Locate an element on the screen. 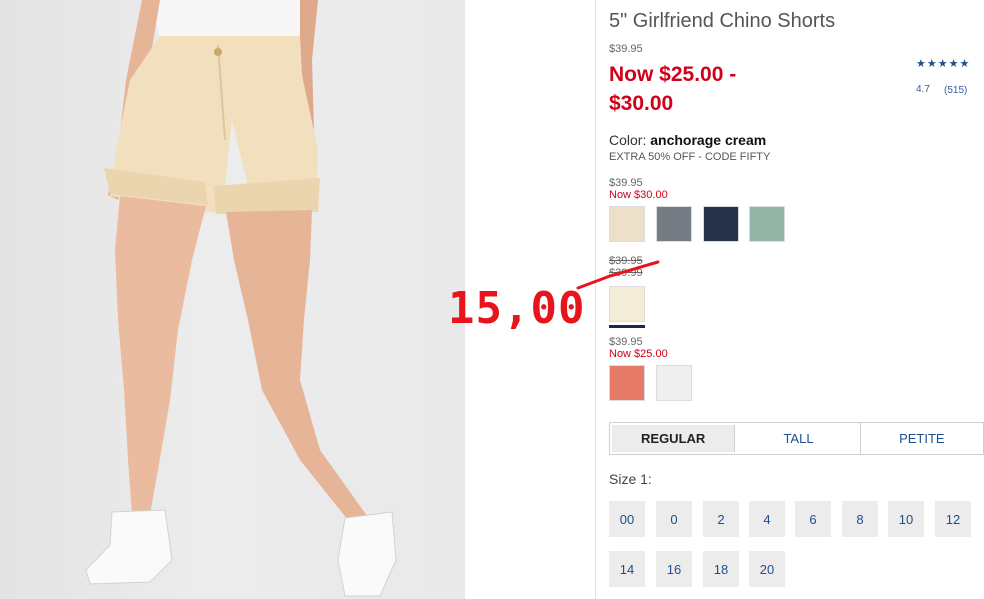 This screenshot has width=984, height=599. size-button: 20 is located at coordinates (767, 569).